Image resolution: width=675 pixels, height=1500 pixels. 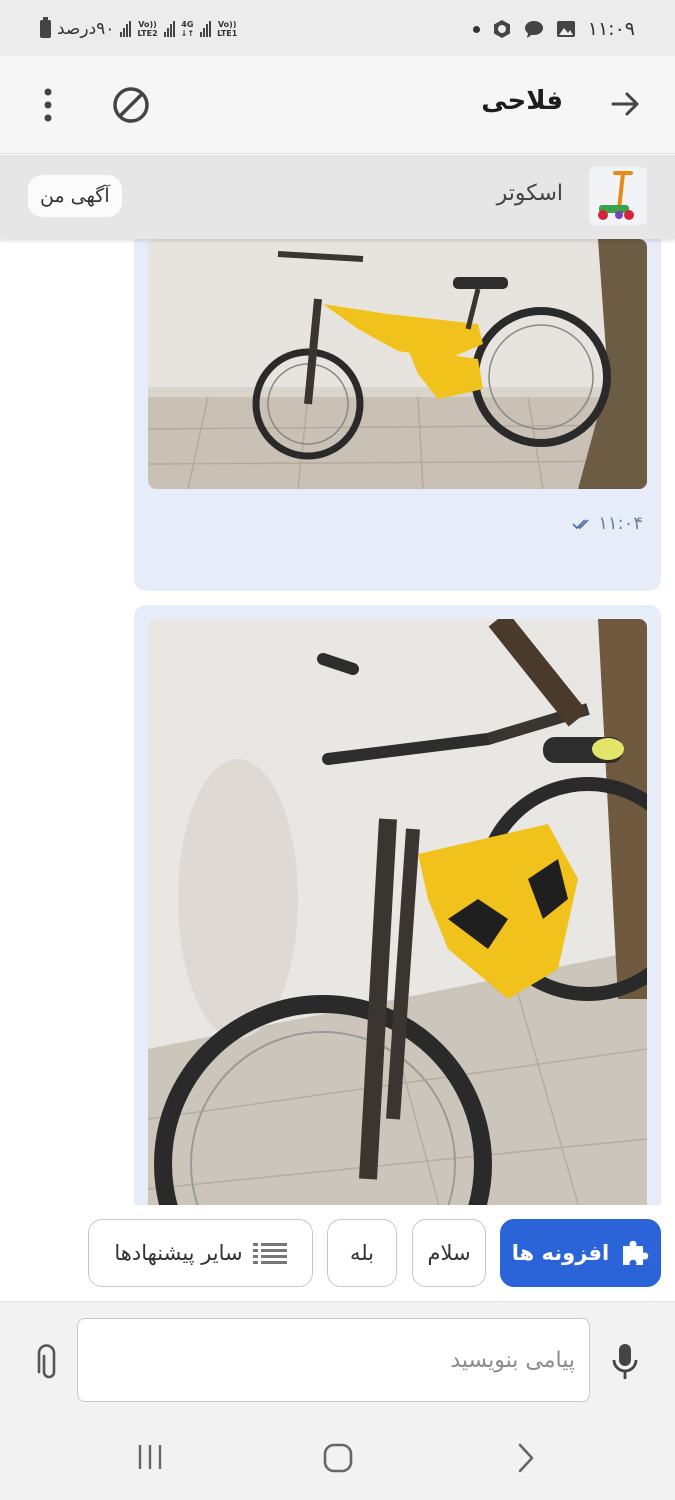 I want to click on home-icon, so click(x=338, y=1458).